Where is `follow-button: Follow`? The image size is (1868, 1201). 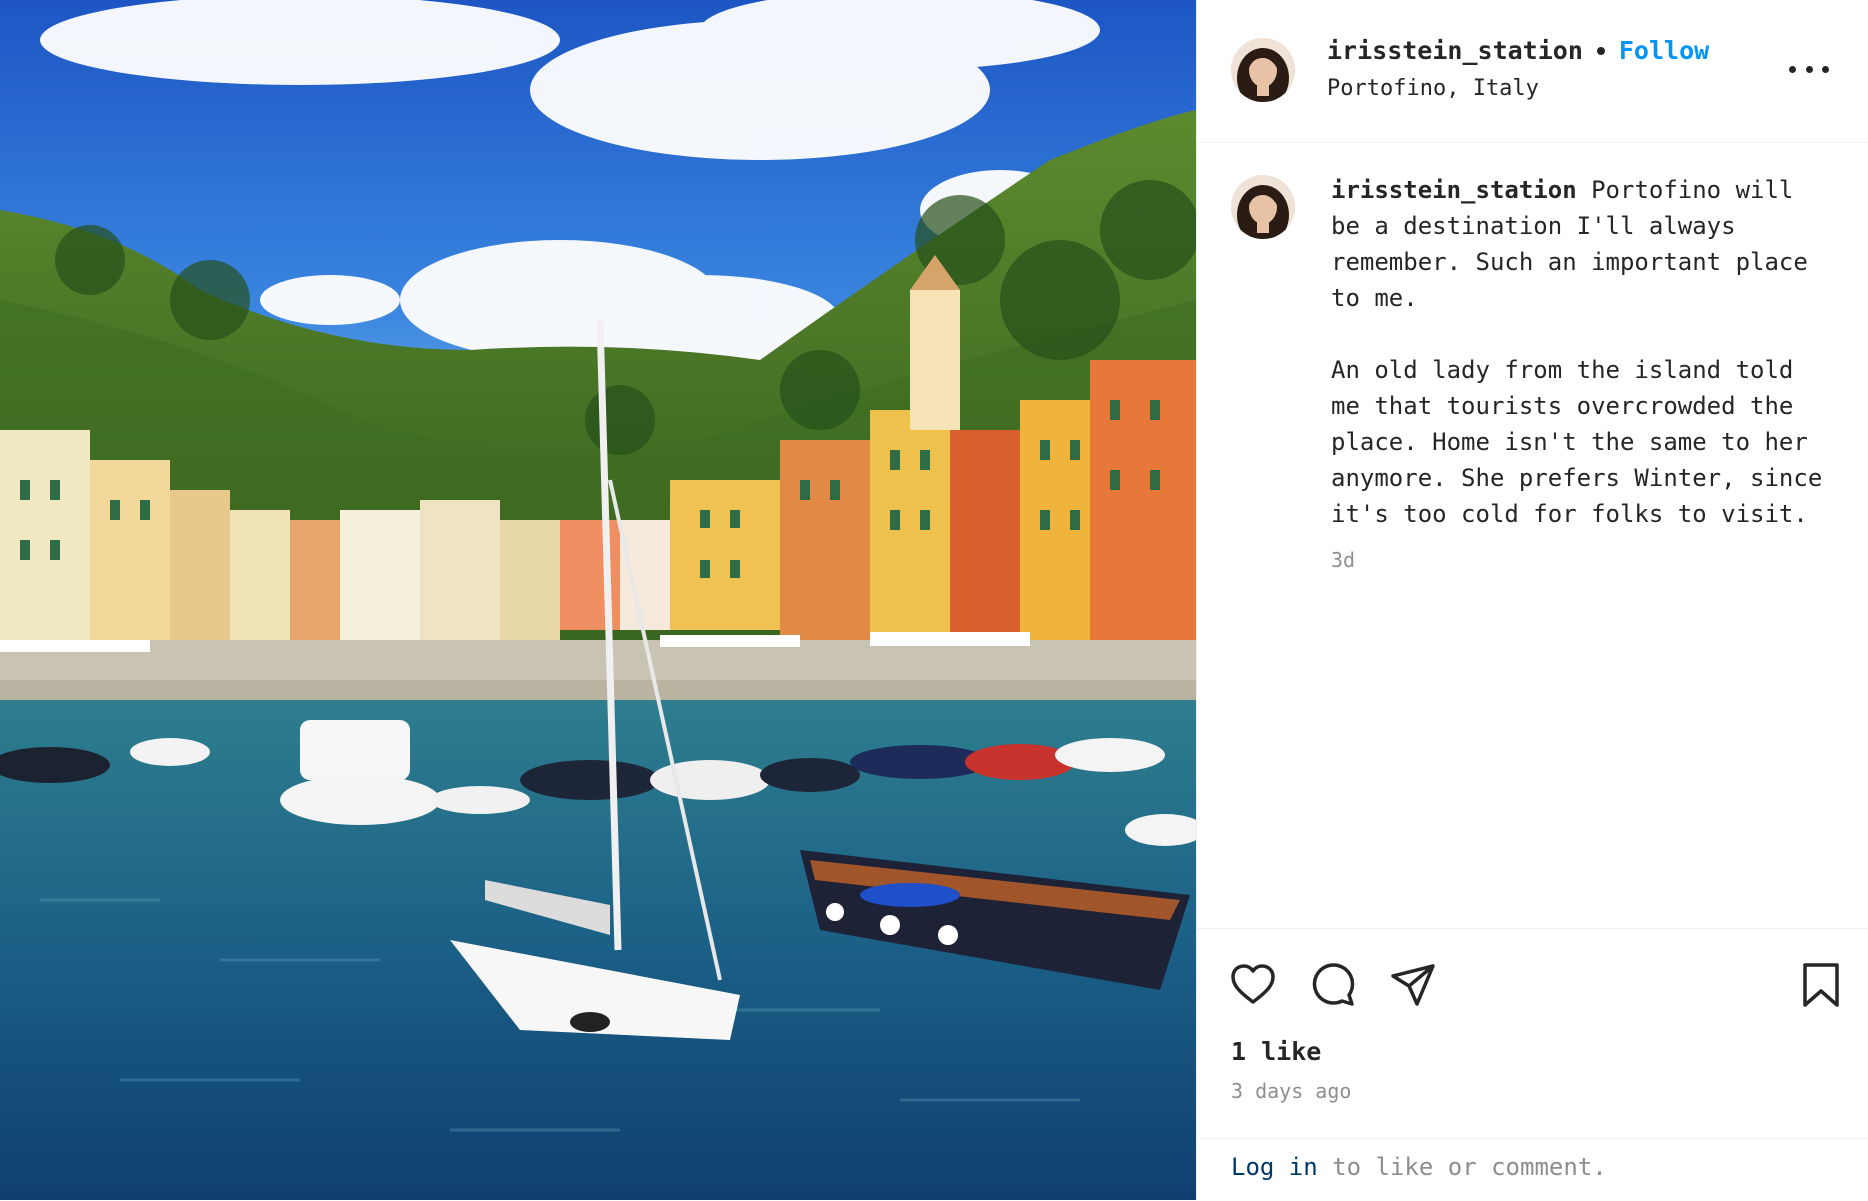
follow-button: Follow is located at coordinates (1664, 50).